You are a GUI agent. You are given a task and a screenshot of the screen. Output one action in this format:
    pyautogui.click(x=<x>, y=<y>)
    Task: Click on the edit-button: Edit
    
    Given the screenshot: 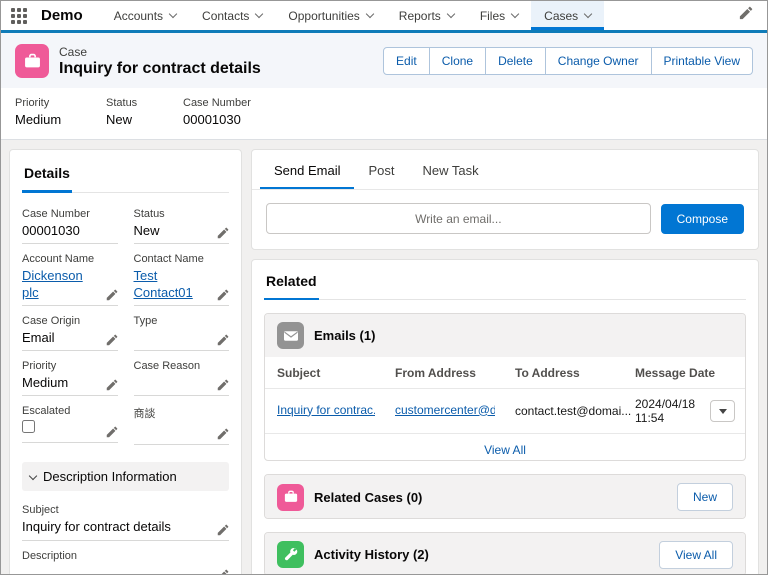 What is the action you would take?
    pyautogui.click(x=406, y=61)
    